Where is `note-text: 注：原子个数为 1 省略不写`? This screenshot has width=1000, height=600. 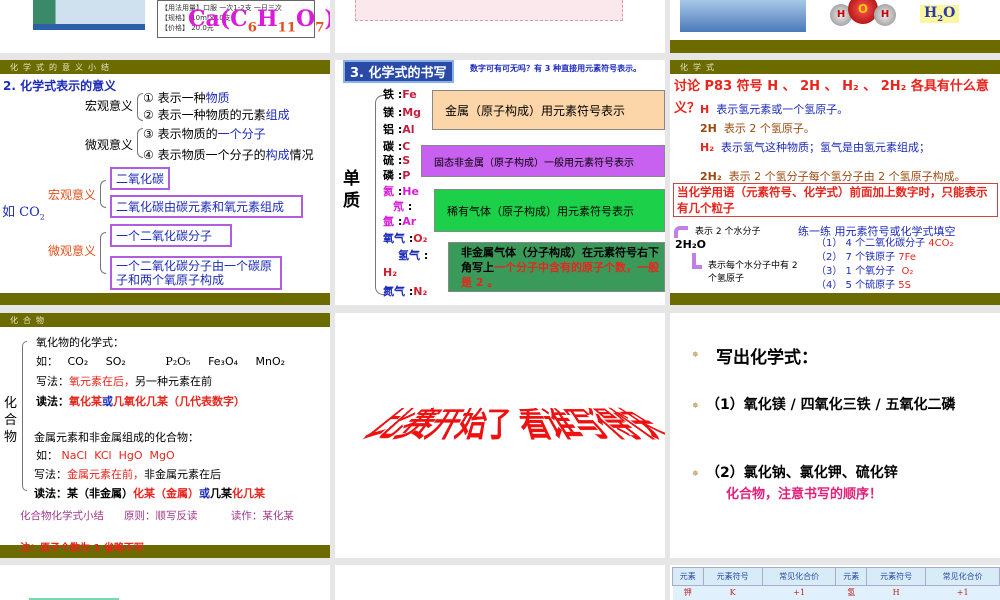
note-text: 注：原子个数为 1 省略不写 is located at coordinates (82, 548).